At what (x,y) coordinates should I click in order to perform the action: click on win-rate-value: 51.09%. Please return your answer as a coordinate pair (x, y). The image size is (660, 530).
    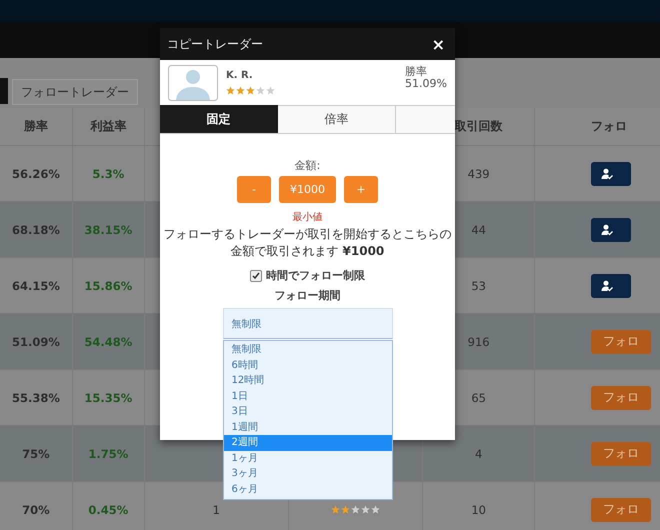
    Looking at the image, I should click on (426, 84).